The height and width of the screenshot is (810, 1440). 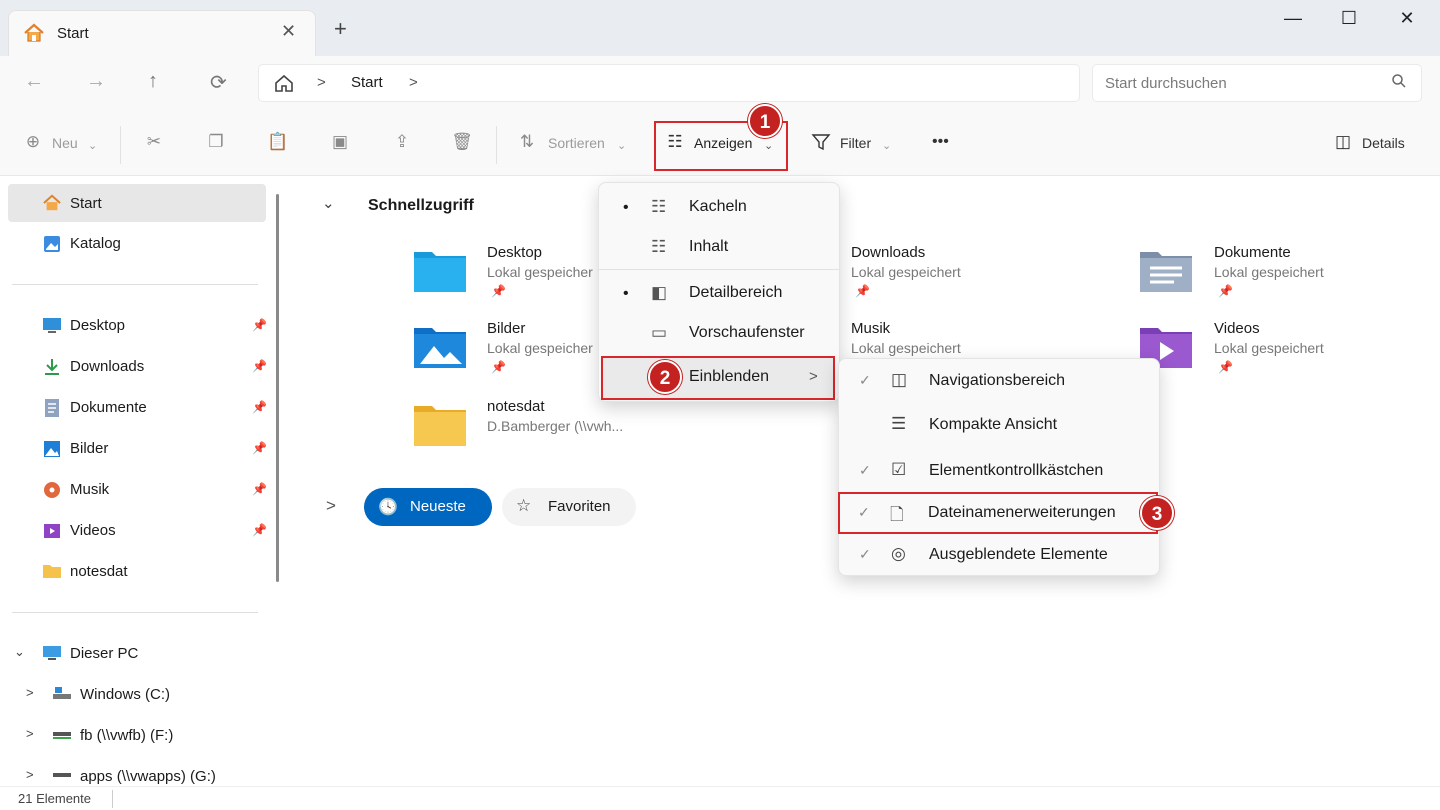 I want to click on menu-item-label: Einblenden, so click(x=729, y=376).